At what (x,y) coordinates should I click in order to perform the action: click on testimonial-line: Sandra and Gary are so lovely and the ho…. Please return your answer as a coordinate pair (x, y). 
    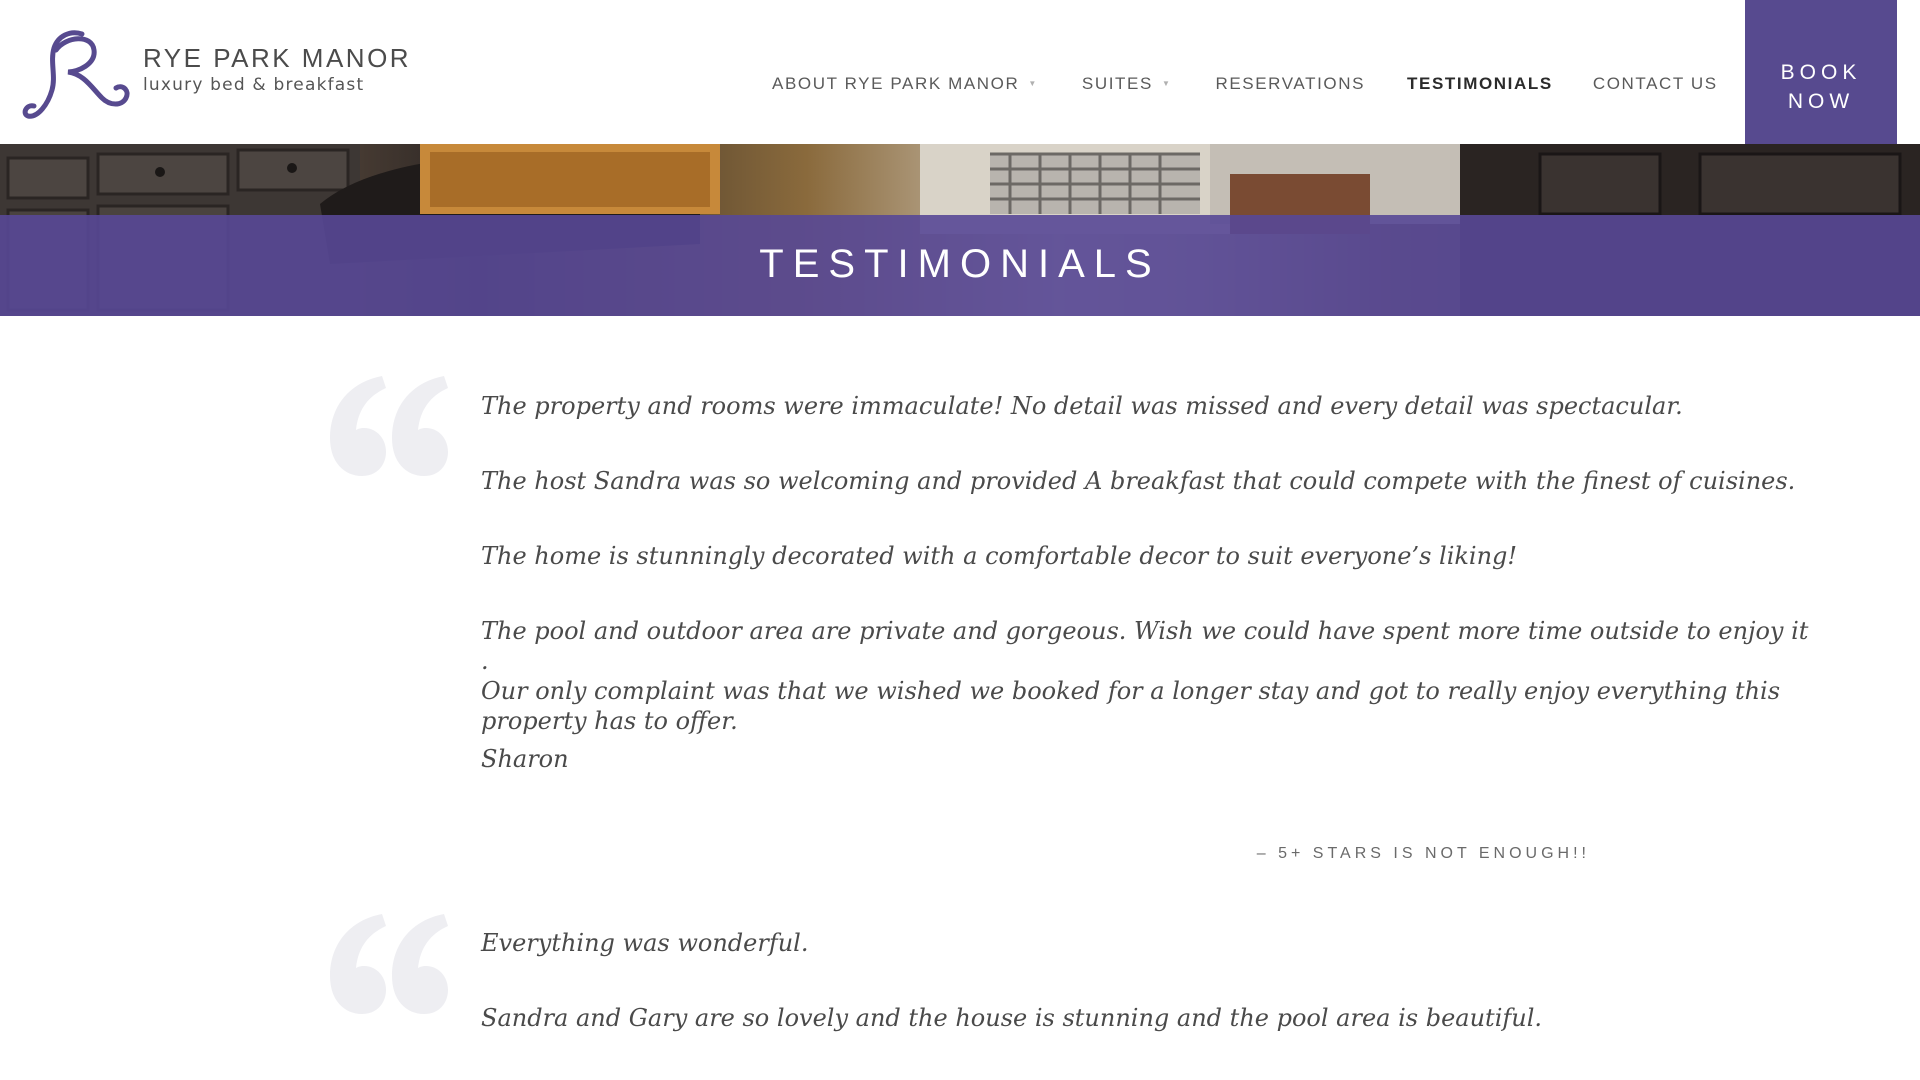
    Looking at the image, I should click on (1012, 1018).